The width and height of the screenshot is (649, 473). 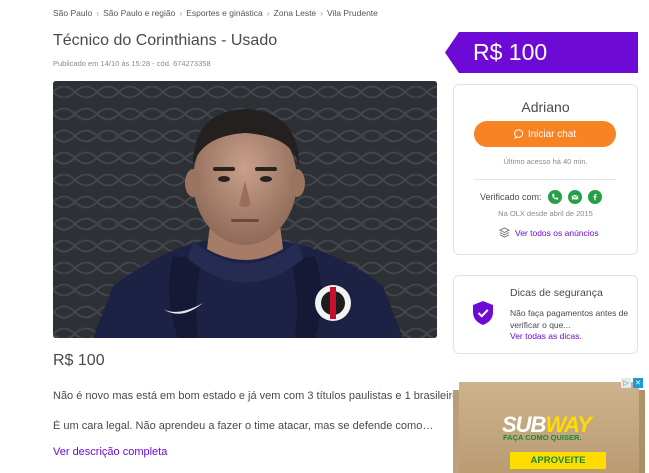 What do you see at coordinates (504, 232) in the screenshot?
I see `stack-icon` at bounding box center [504, 232].